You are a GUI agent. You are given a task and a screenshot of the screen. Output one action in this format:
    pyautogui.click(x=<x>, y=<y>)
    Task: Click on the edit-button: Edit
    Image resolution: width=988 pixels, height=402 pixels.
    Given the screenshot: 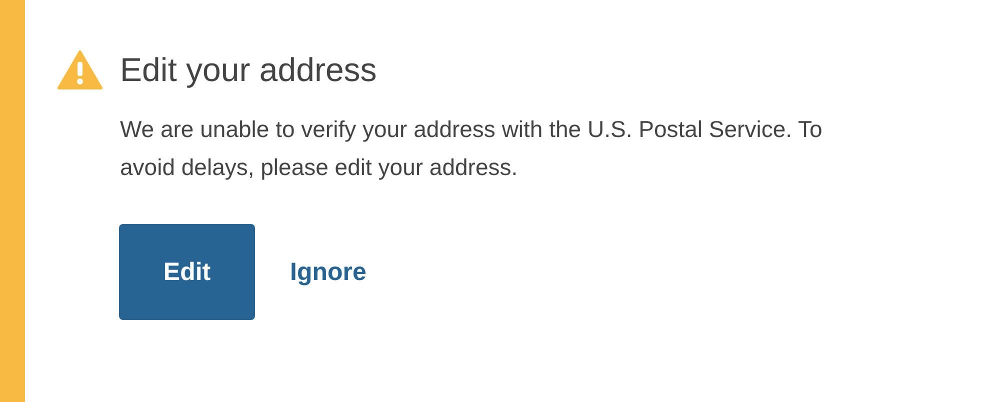 What is the action you would take?
    pyautogui.click(x=187, y=272)
    